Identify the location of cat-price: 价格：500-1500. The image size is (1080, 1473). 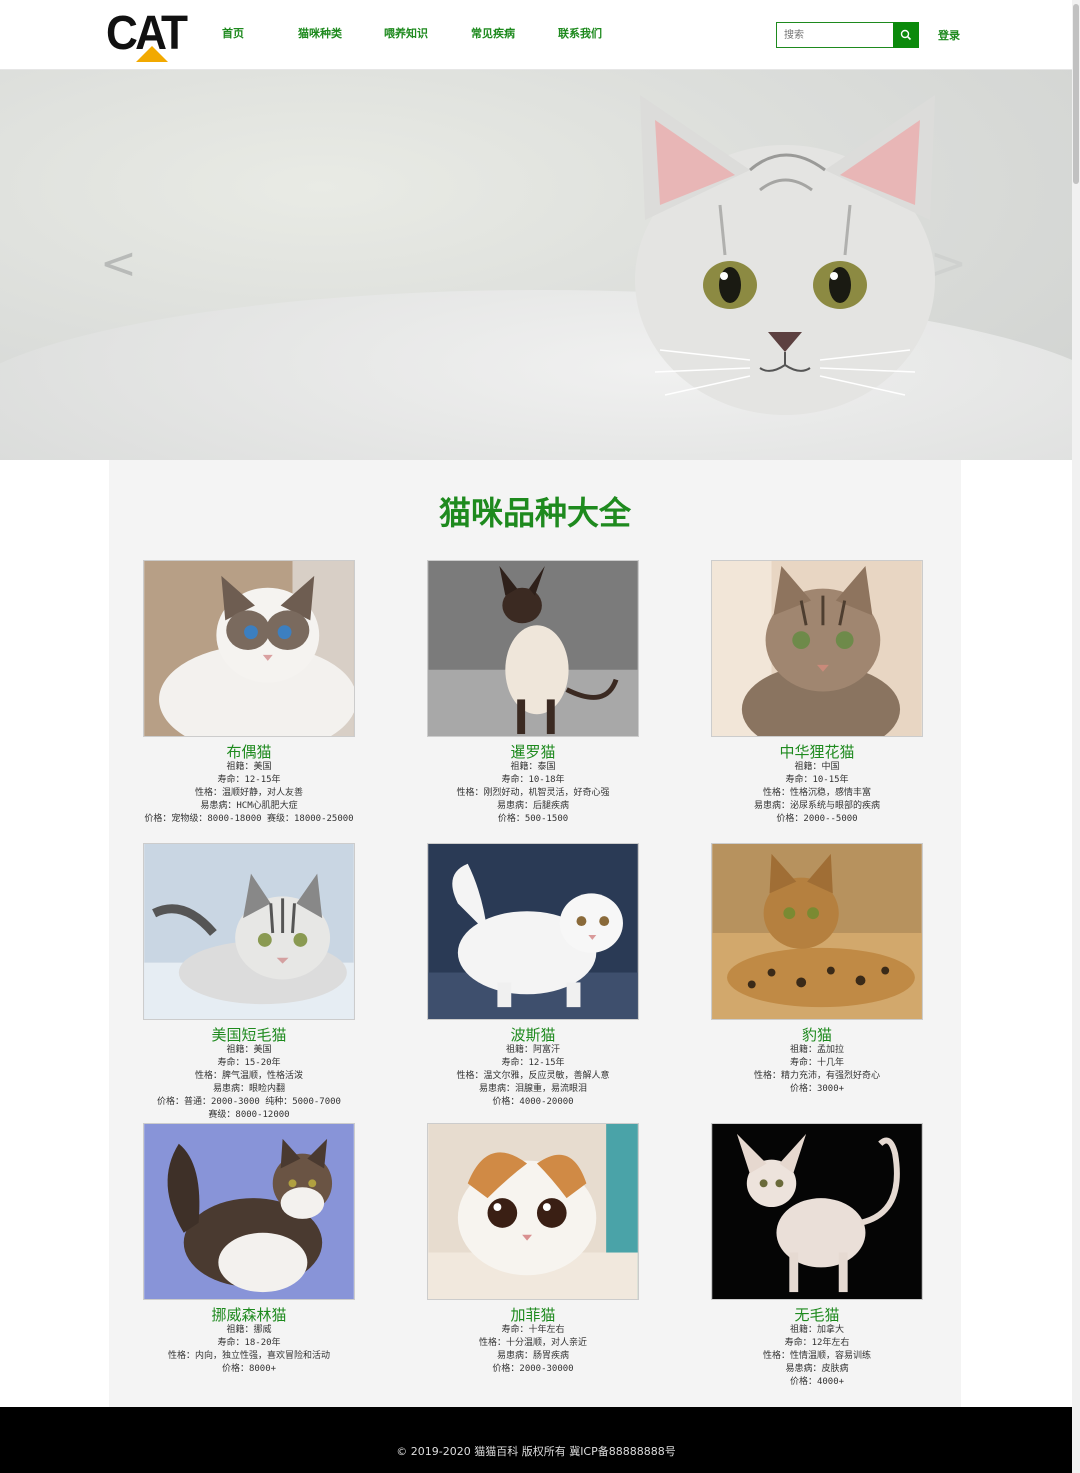
(533, 819).